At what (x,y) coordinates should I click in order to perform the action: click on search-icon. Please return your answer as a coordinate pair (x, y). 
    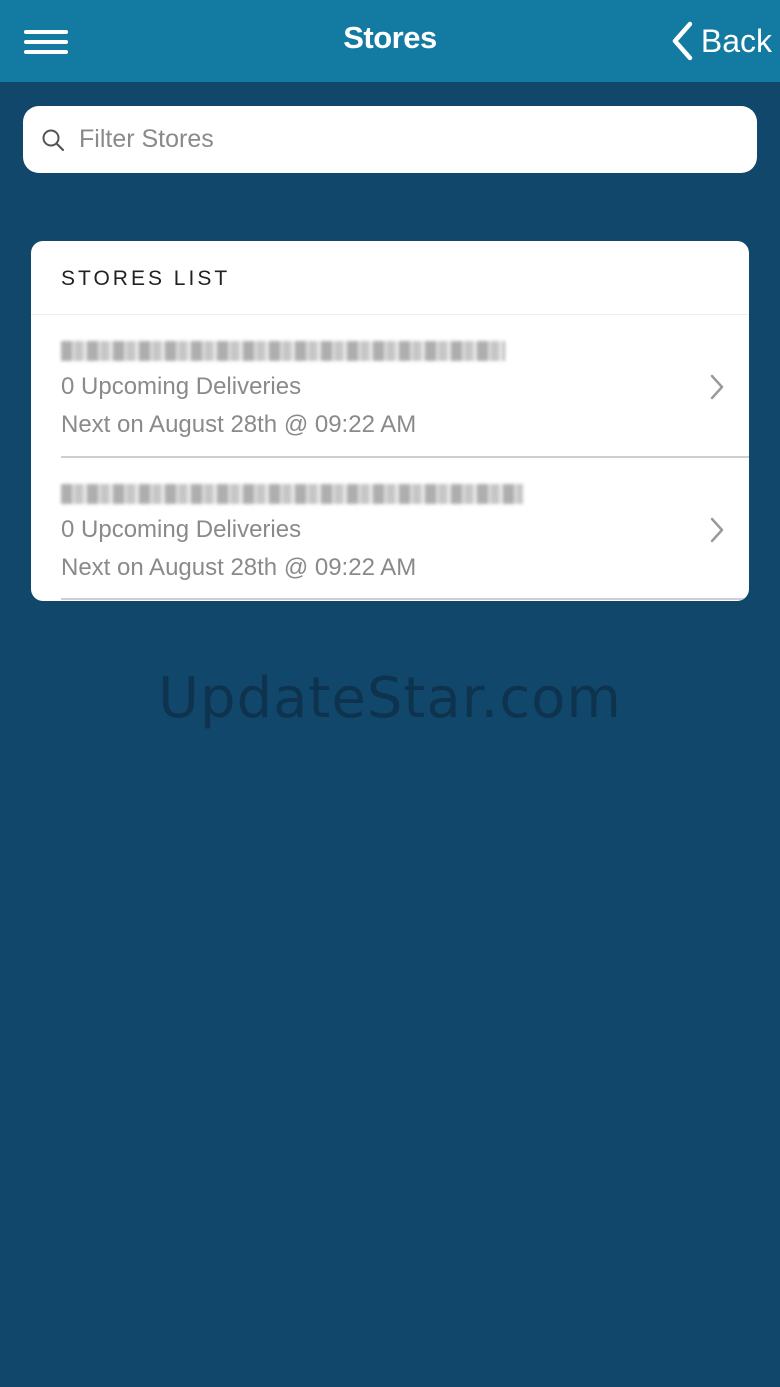
    Looking at the image, I should click on (53, 140).